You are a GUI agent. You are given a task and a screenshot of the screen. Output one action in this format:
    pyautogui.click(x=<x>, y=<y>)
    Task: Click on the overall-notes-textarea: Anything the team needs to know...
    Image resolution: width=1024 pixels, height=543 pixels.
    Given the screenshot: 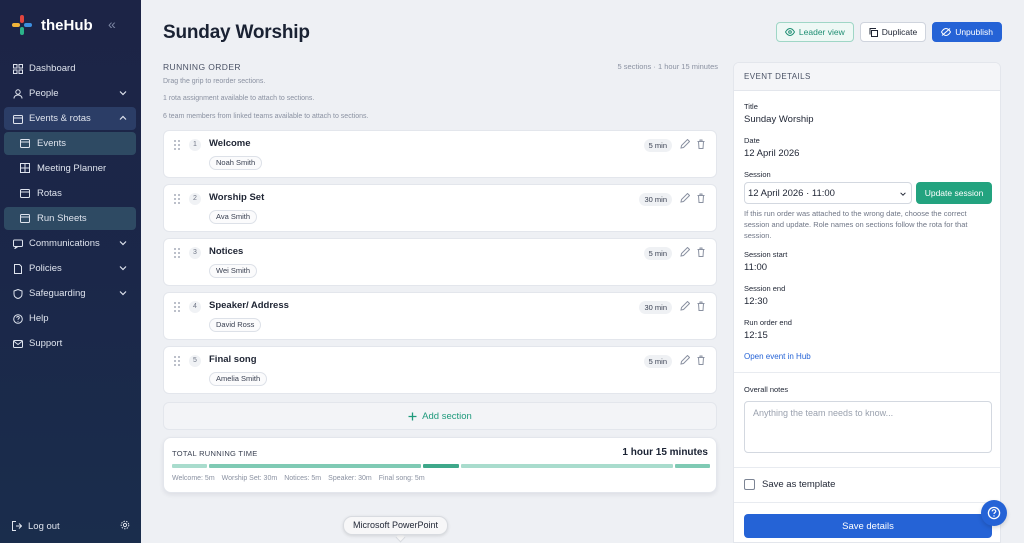 What is the action you would take?
    pyautogui.click(x=868, y=427)
    